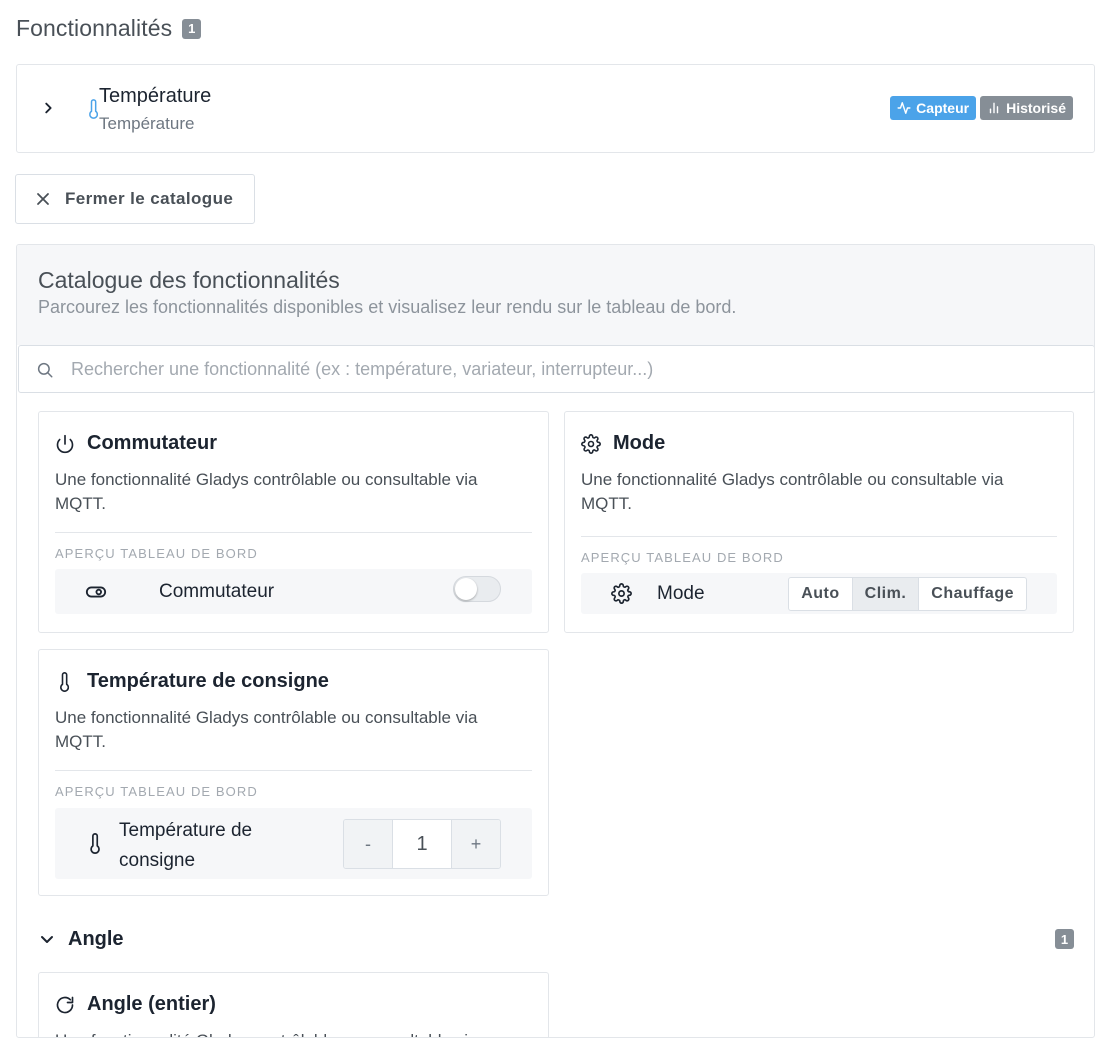  Describe the element at coordinates (556, 939) in the screenshot. I see `group-row-angle: Angle 1` at that location.